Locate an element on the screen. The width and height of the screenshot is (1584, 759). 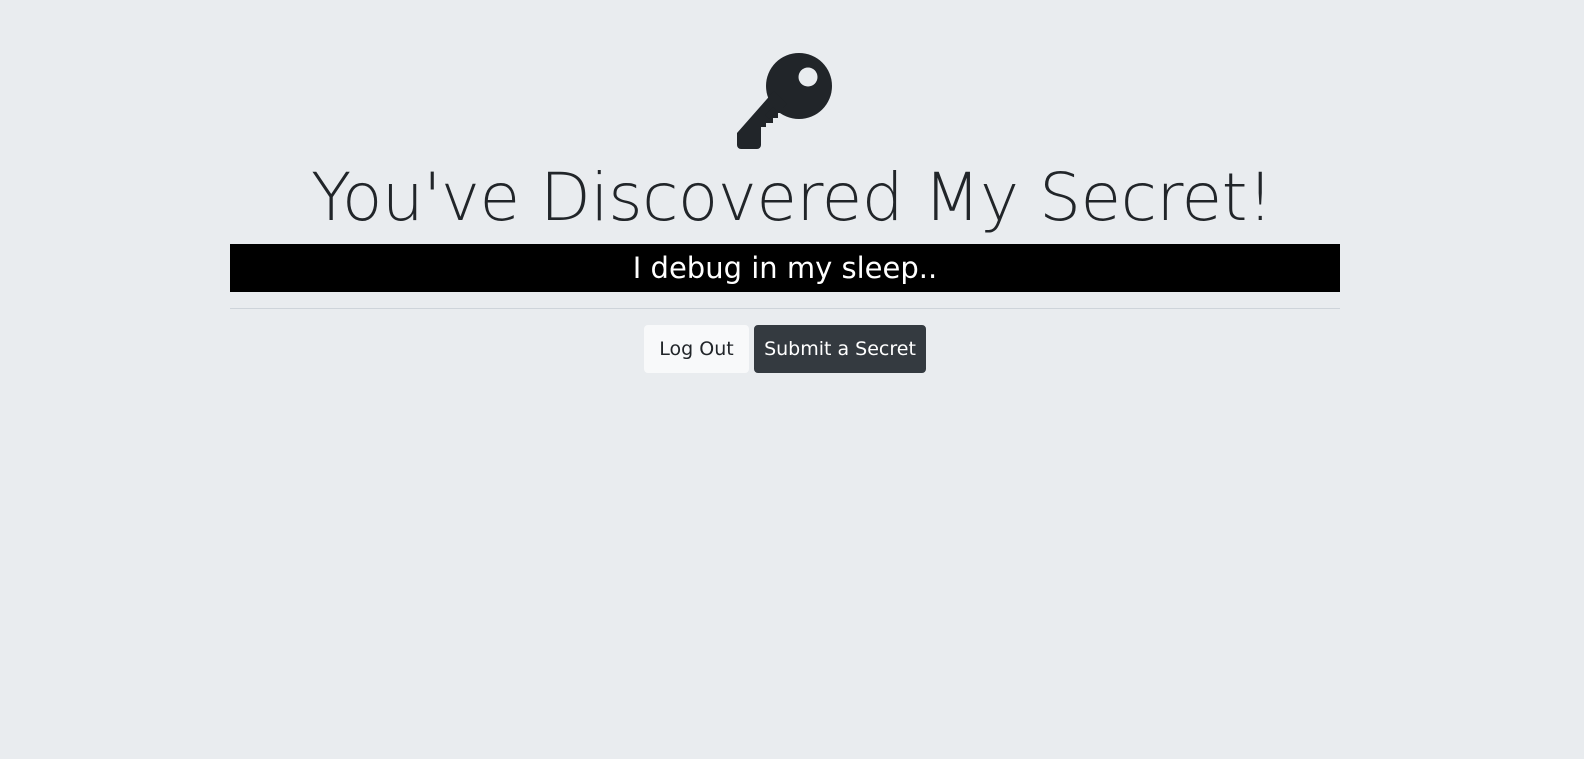
secret-text: I debug in my sleep.. is located at coordinates (785, 268).